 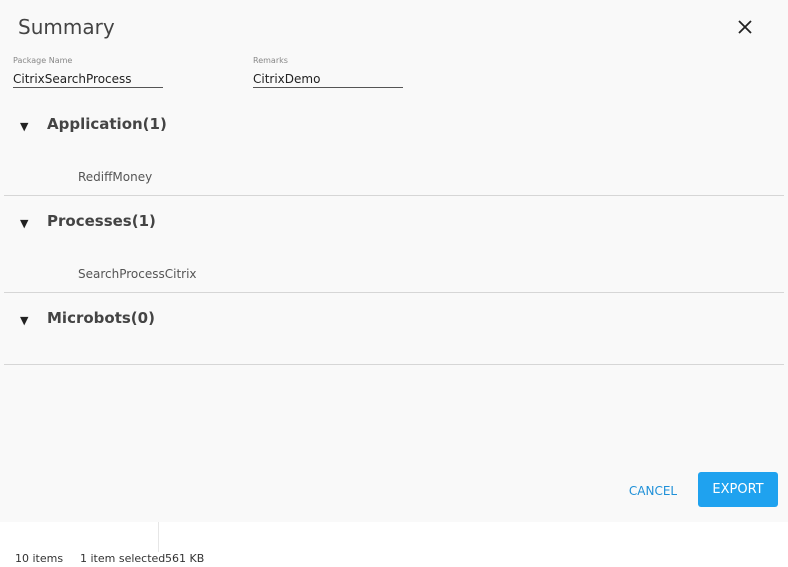 I want to click on section-application-header: ▼ Application(1), so click(x=392, y=126).